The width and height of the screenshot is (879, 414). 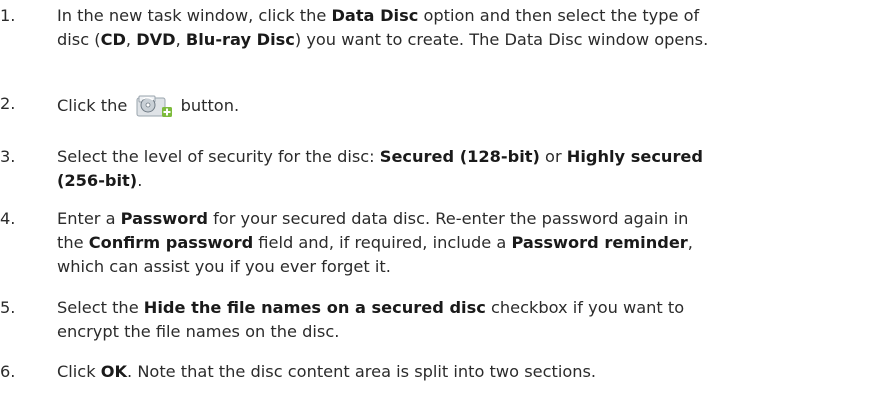 I want to click on step-line: (256-bit)., so click(x=464, y=181).